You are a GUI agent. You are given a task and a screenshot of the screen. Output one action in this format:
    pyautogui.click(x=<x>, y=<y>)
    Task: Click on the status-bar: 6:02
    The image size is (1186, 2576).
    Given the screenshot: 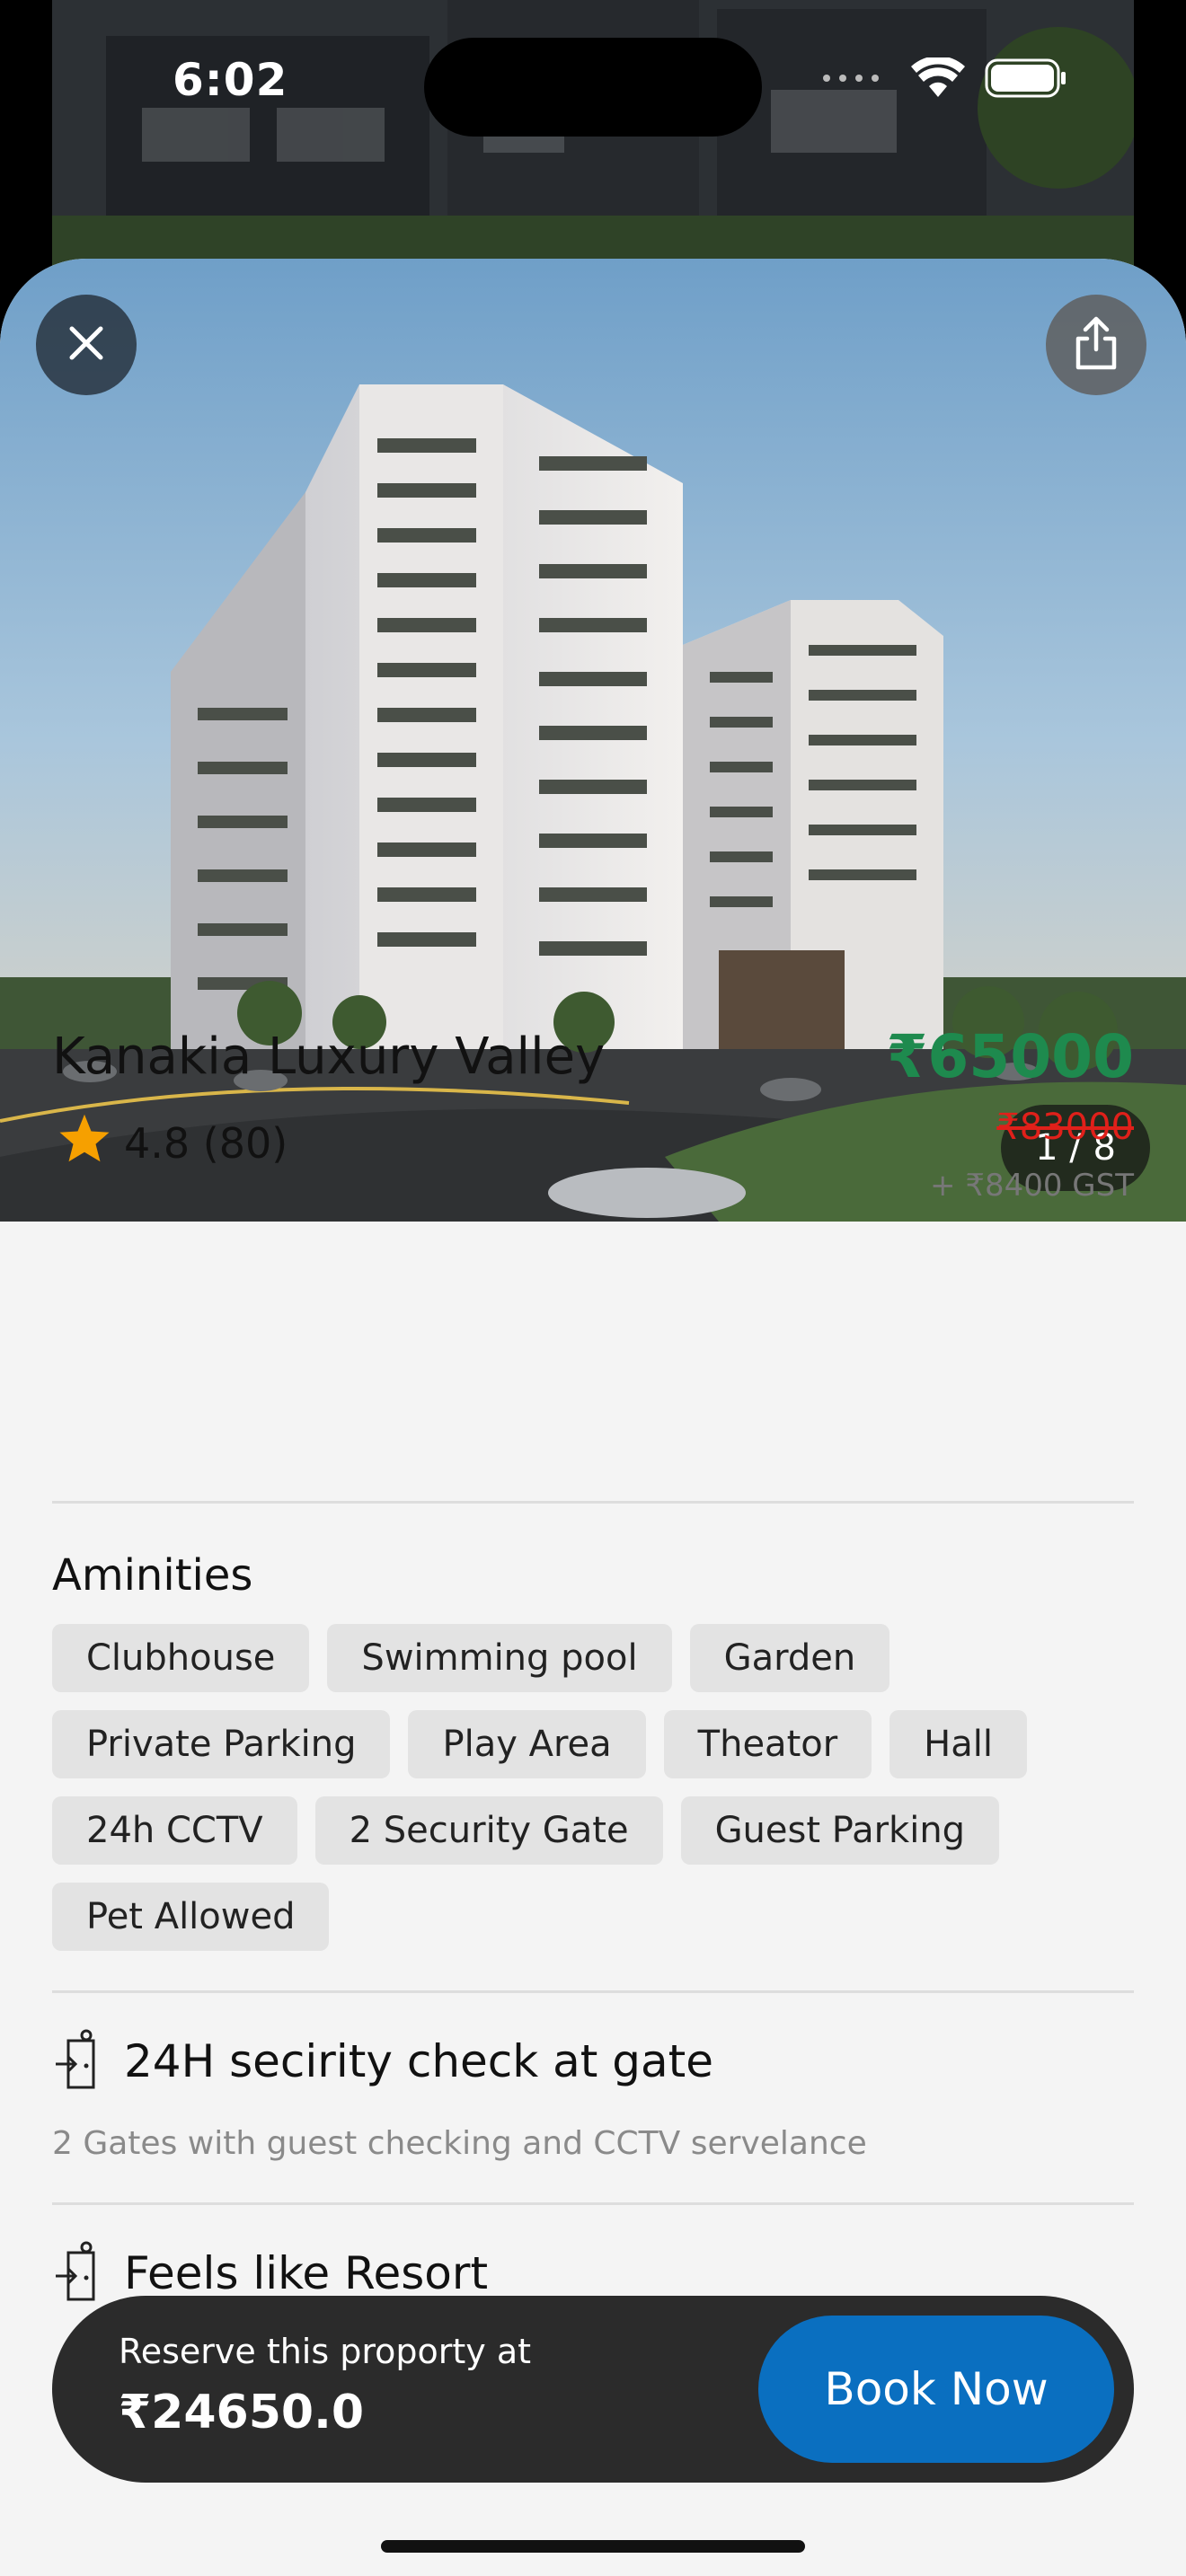 What is the action you would take?
    pyautogui.click(x=593, y=85)
    